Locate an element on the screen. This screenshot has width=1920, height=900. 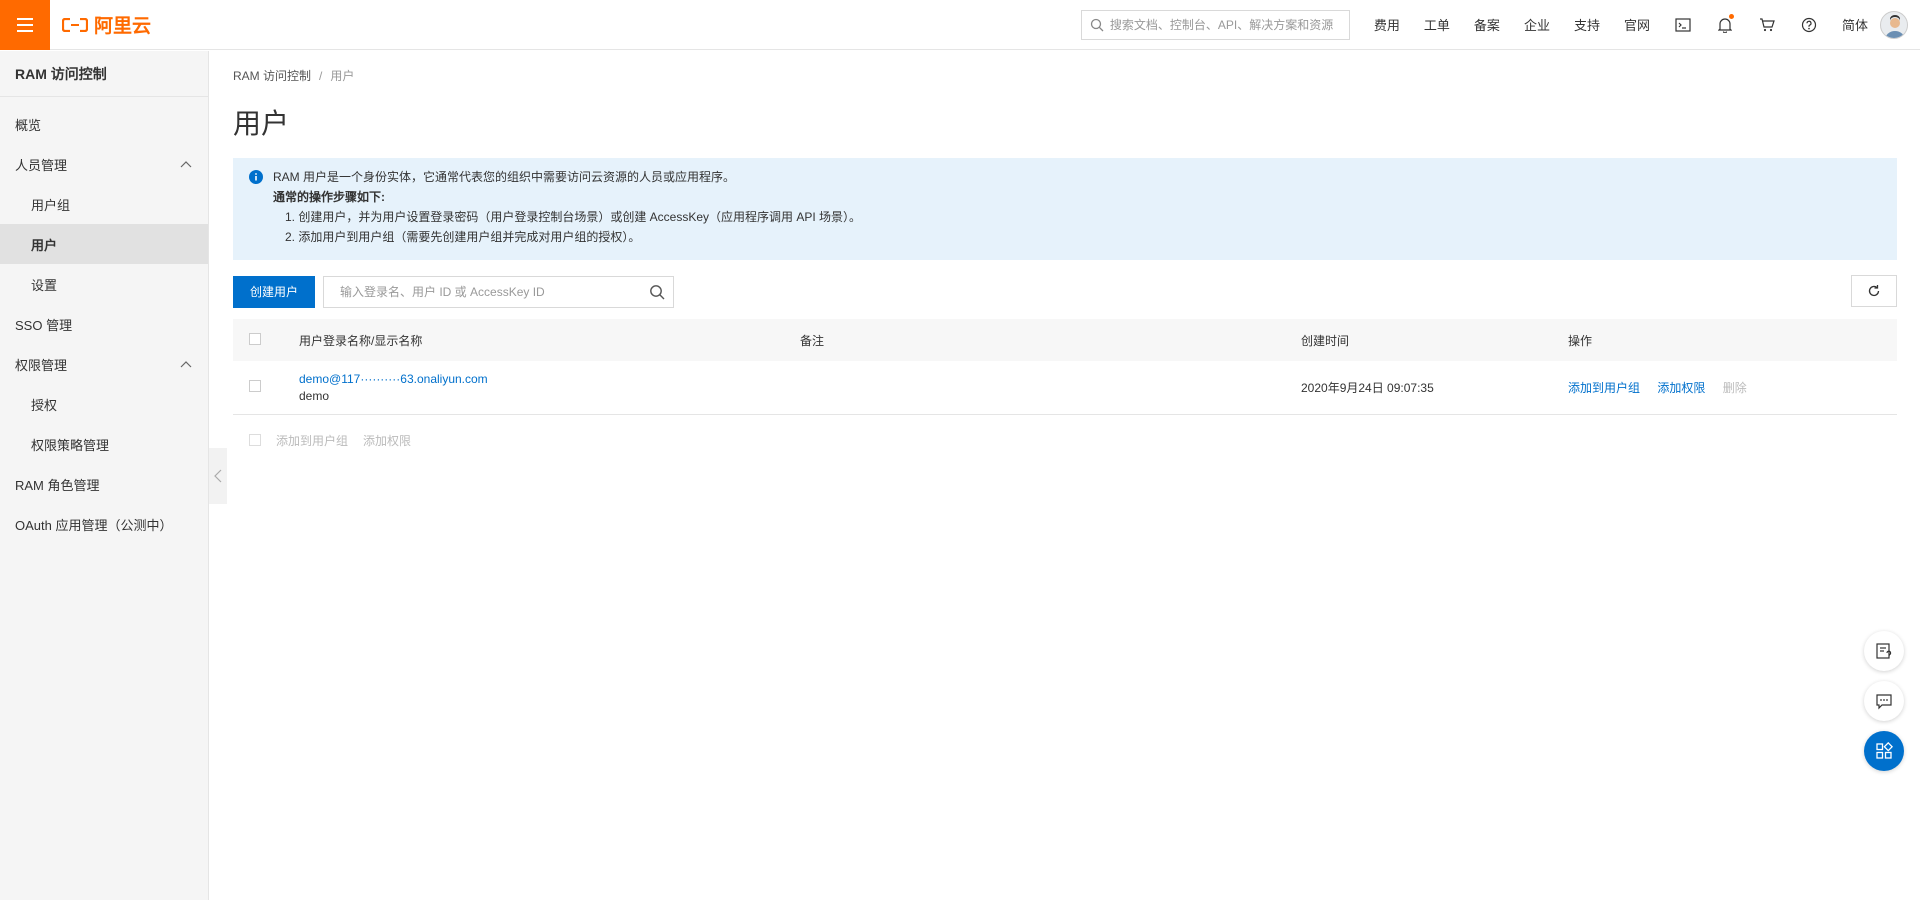
sidebar-item-label: 概览 is located at coordinates (28, 125).